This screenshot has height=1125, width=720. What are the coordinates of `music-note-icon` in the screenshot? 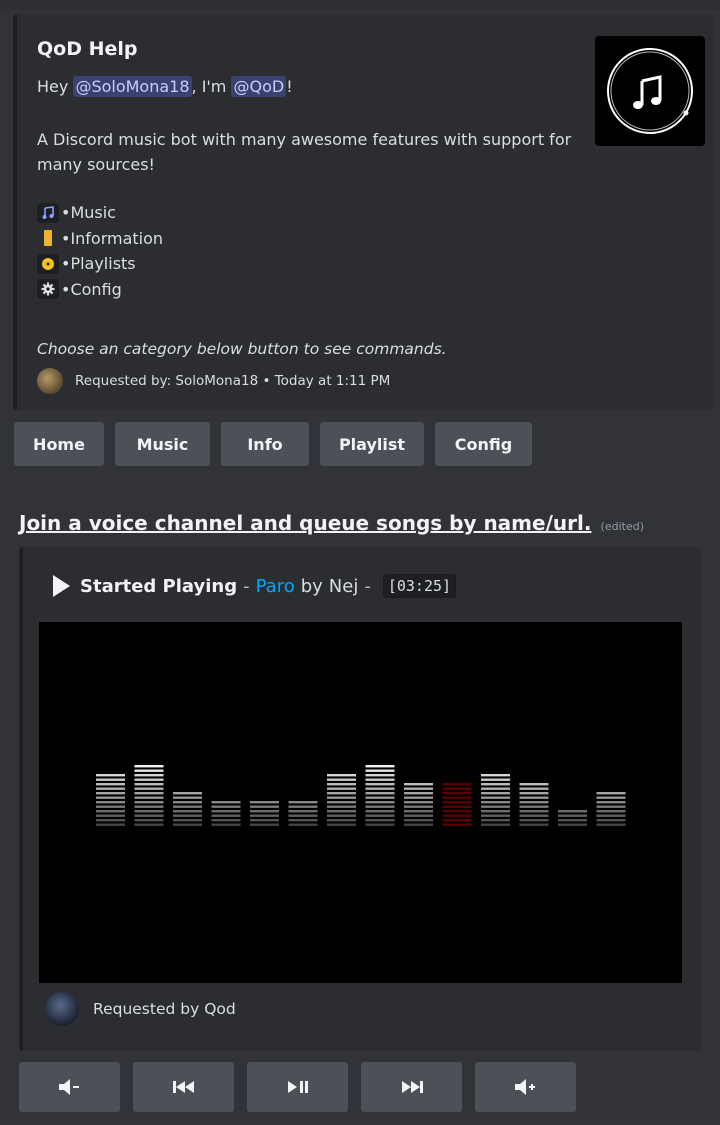 It's located at (48, 212).